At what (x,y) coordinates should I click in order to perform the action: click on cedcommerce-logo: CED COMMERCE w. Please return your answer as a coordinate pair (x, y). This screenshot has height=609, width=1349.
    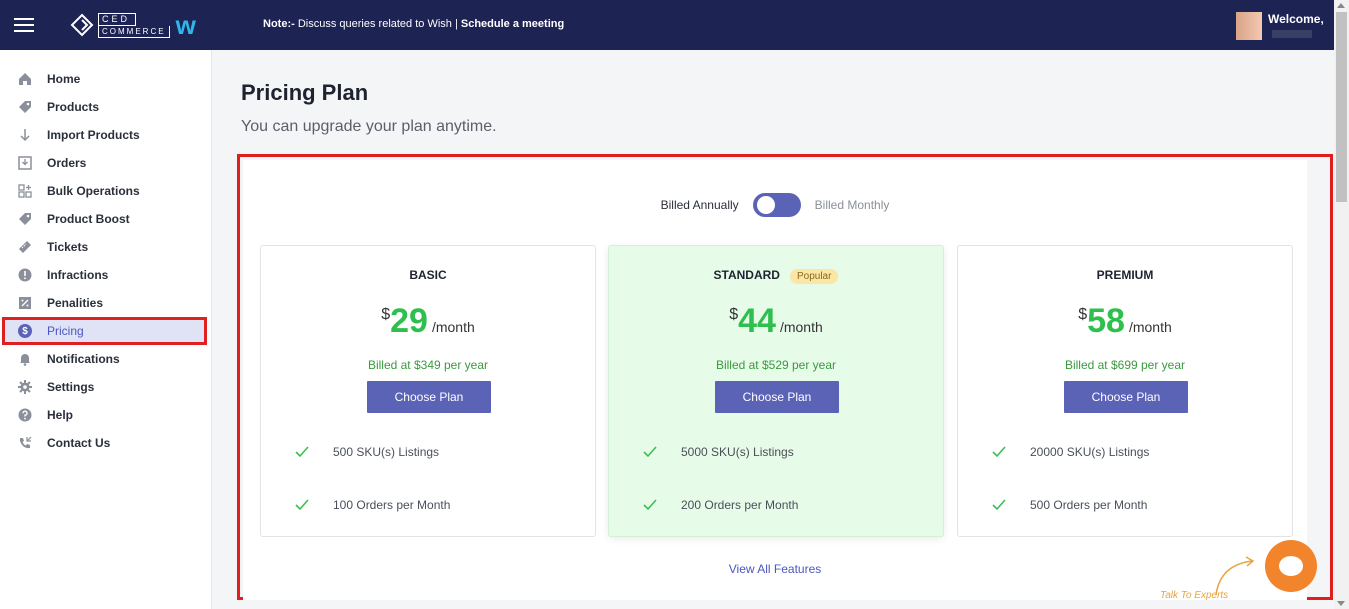
    Looking at the image, I should click on (133, 25).